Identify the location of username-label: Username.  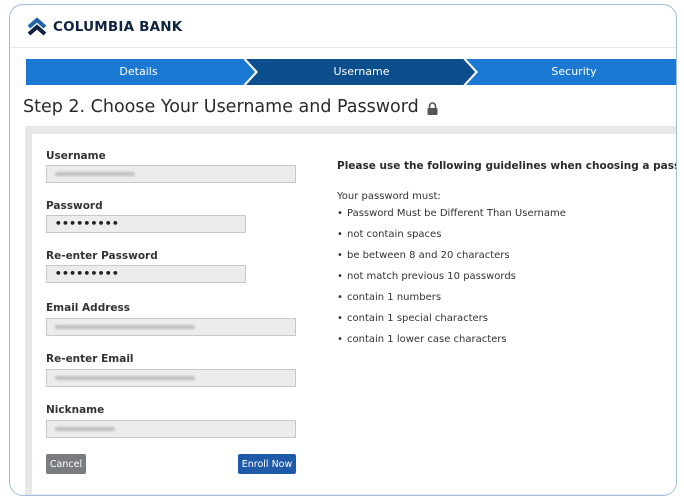
(76, 156).